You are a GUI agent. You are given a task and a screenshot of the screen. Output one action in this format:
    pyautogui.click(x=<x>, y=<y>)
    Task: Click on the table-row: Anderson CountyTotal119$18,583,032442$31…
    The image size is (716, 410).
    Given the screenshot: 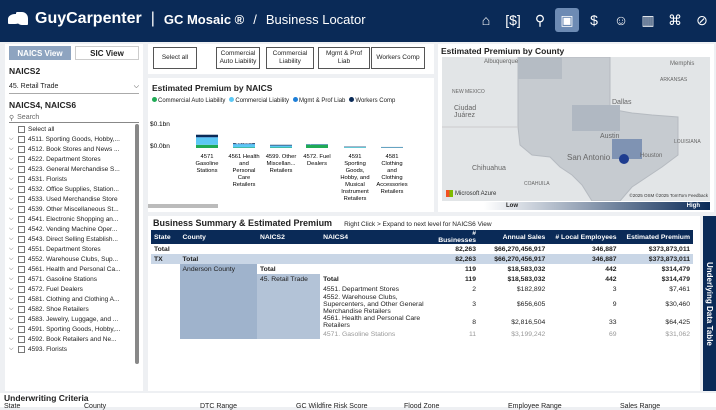 What is the action you would take?
    pyautogui.click(x=422, y=269)
    